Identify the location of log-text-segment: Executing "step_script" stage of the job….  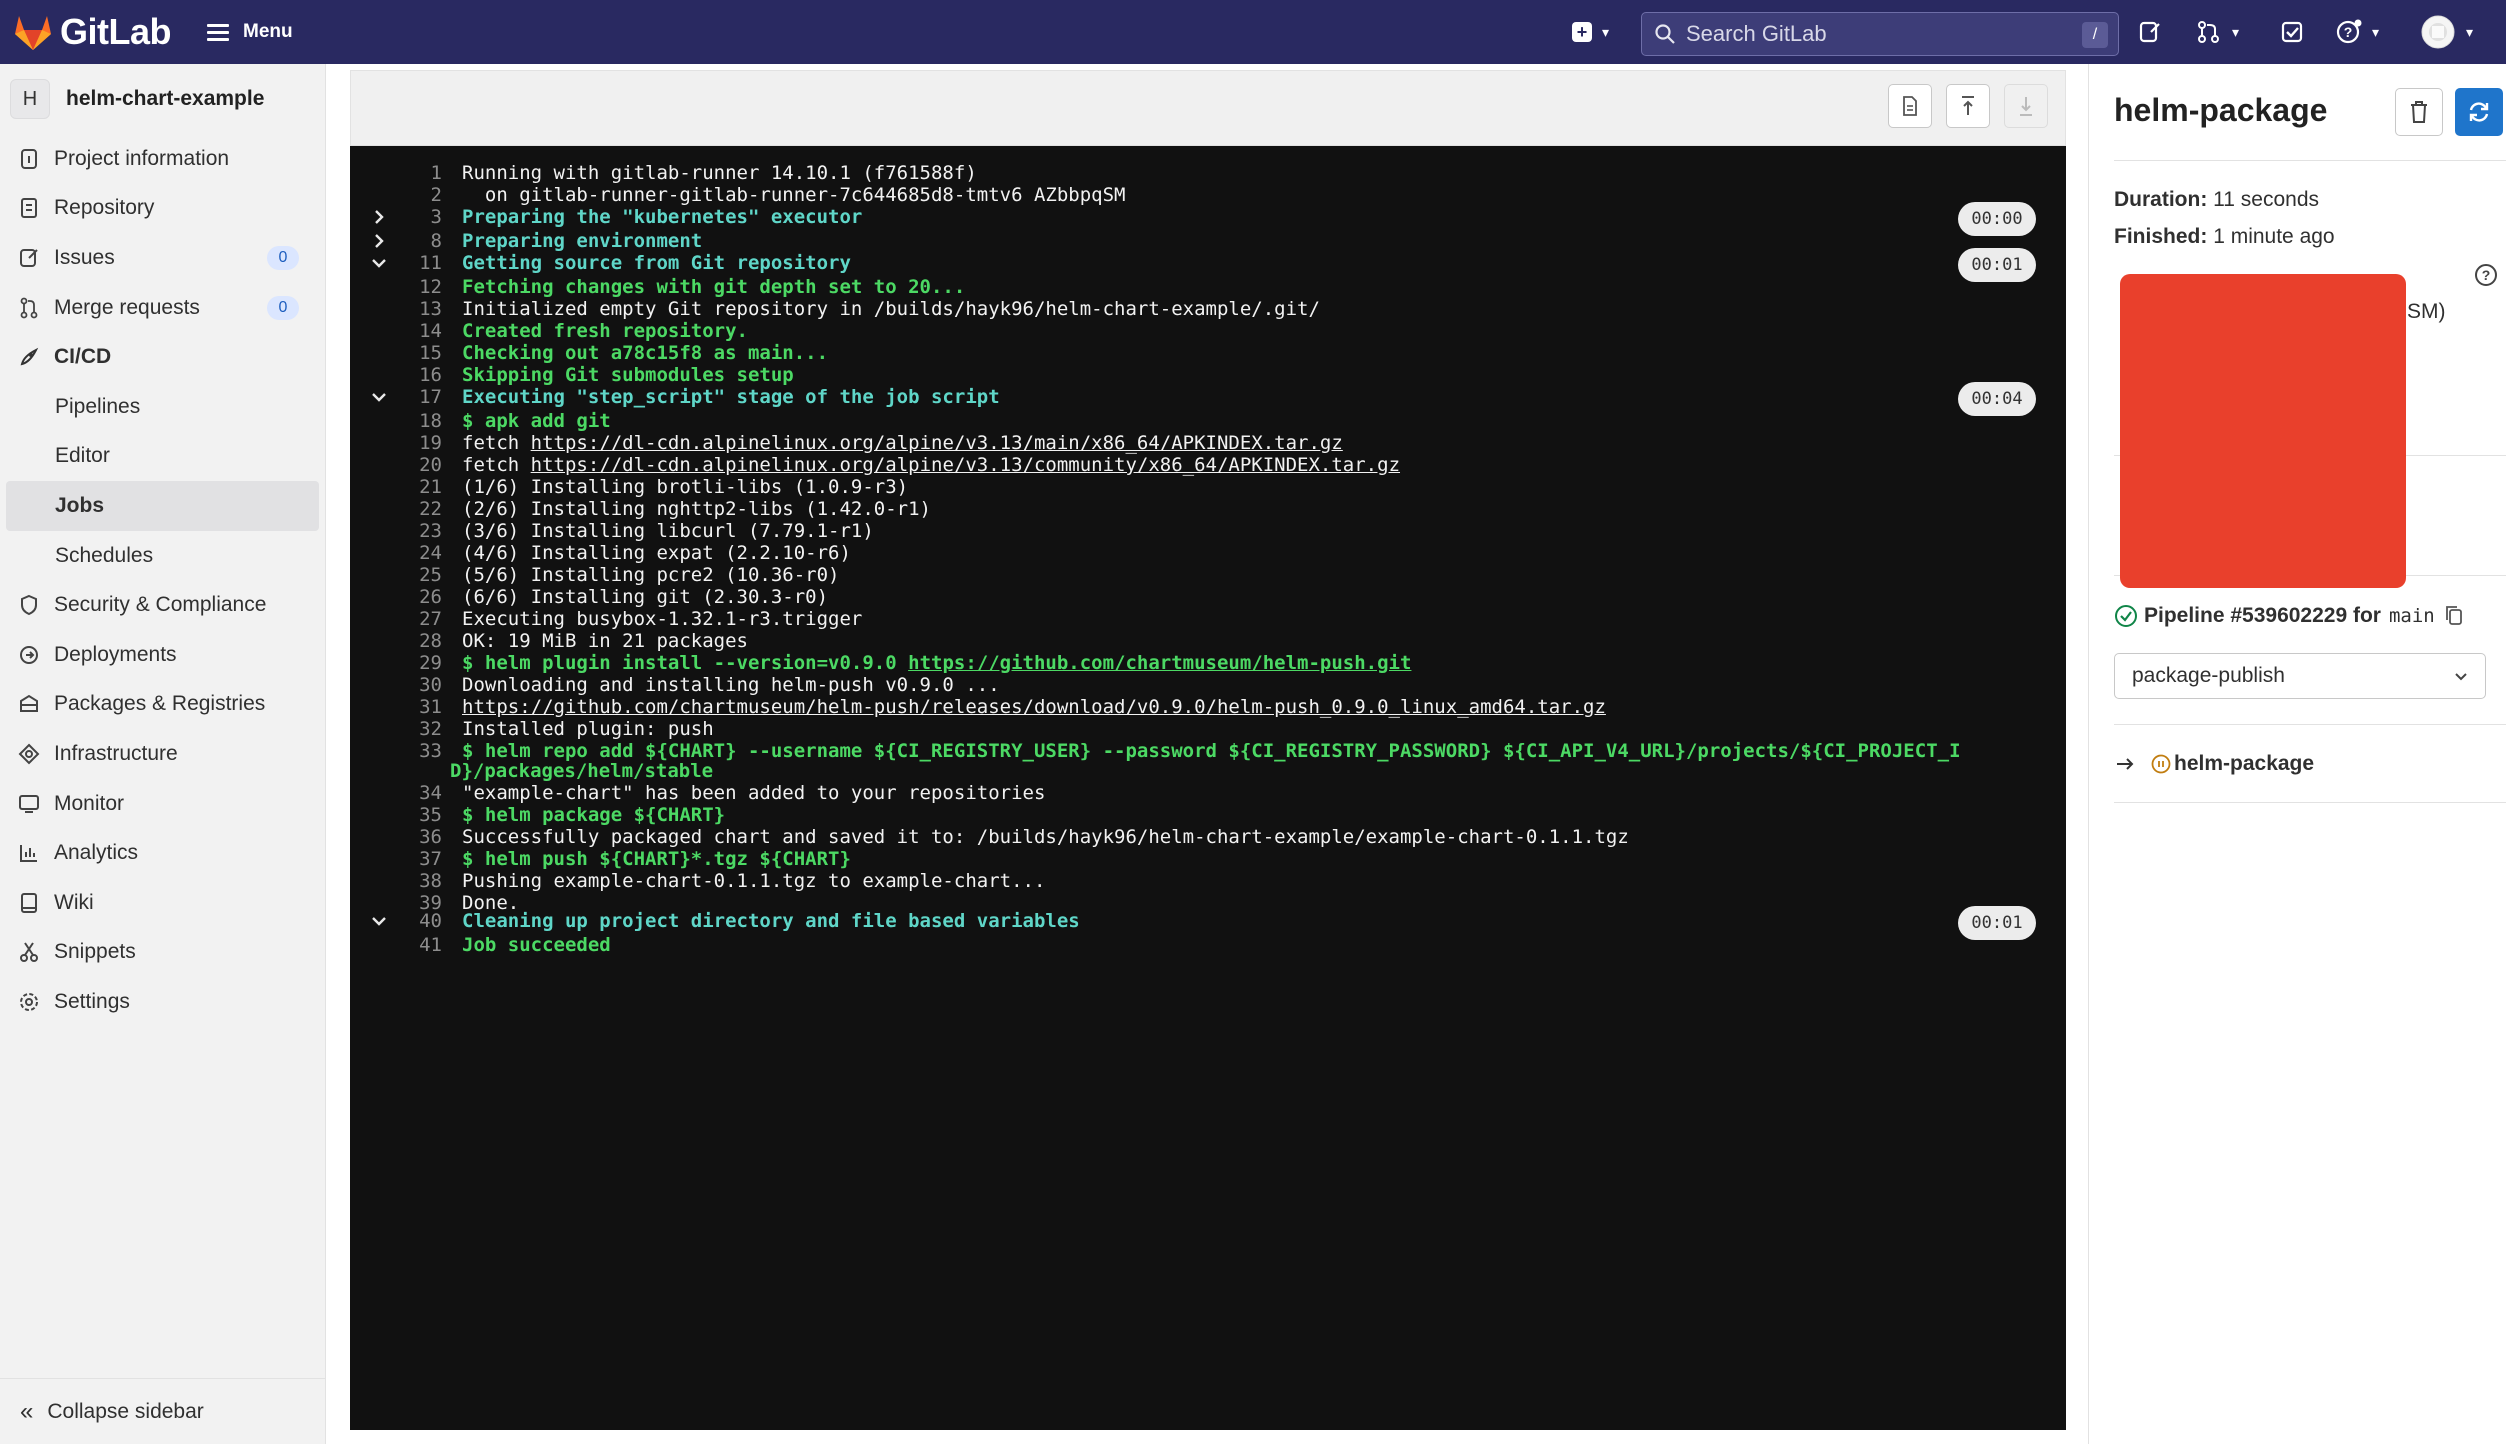
(731, 397).